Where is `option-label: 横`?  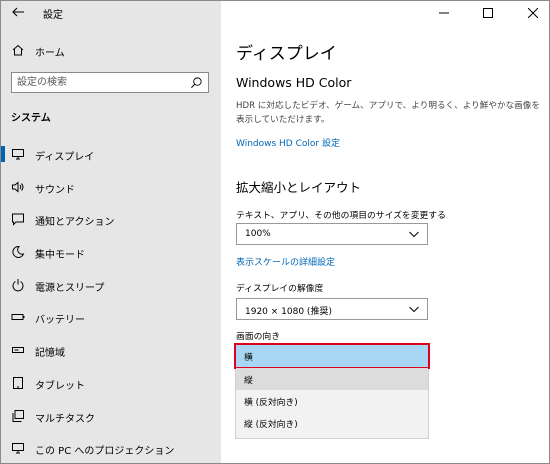
option-label: 横 is located at coordinates (248, 358).